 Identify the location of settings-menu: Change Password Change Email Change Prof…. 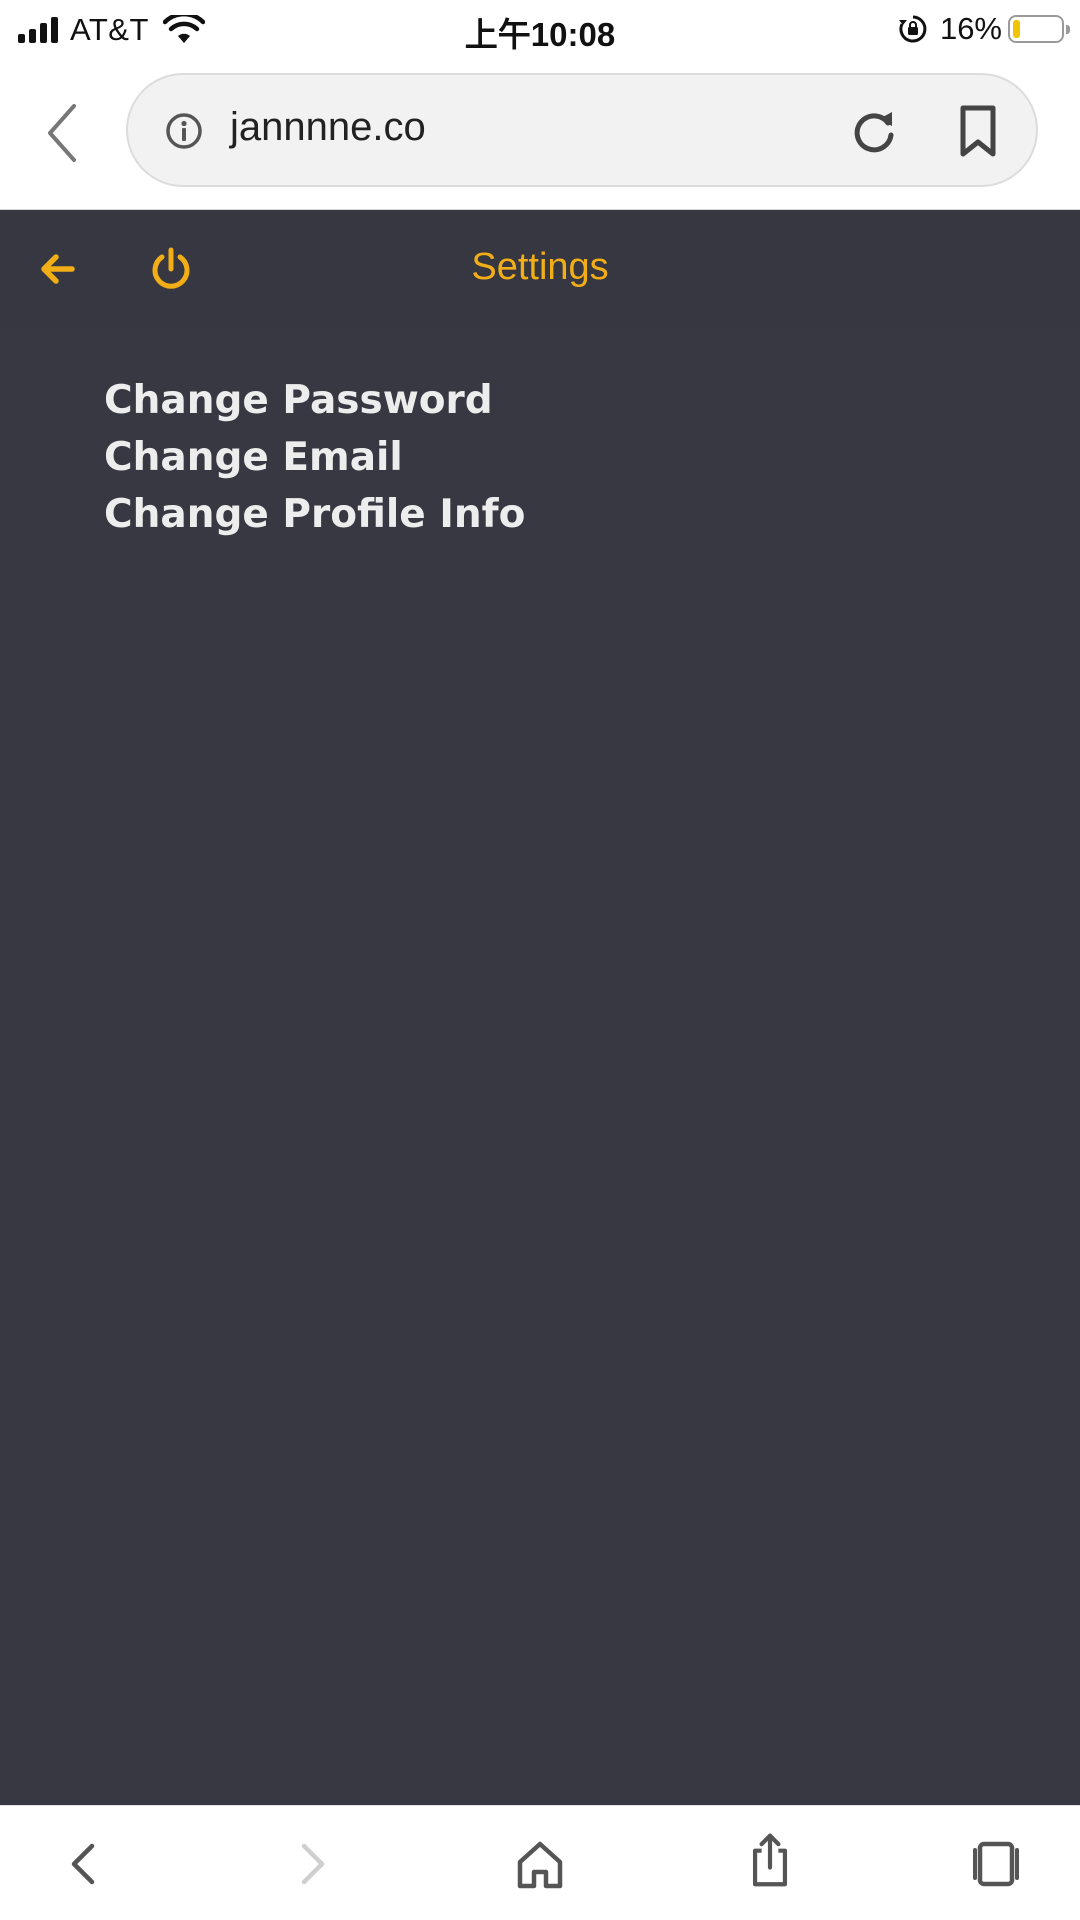
(314, 457).